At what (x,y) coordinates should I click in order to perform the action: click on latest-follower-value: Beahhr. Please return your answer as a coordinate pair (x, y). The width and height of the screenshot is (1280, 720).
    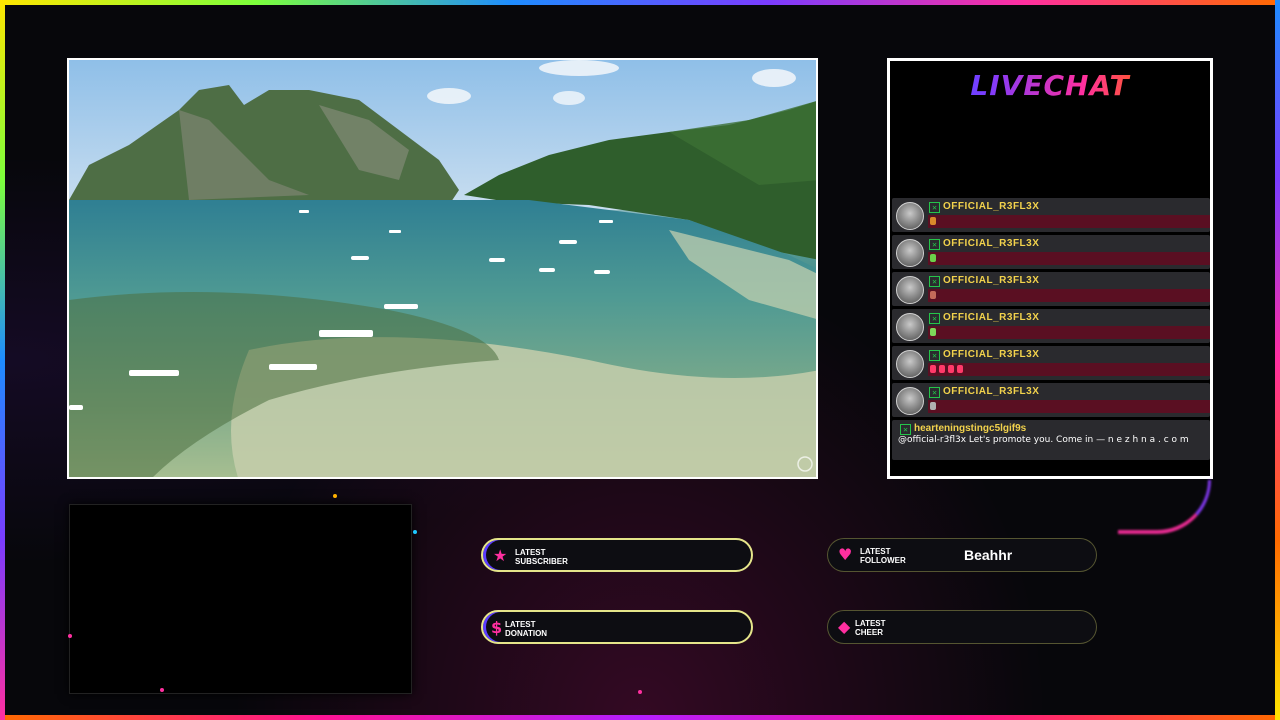
    Looking at the image, I should click on (988, 555).